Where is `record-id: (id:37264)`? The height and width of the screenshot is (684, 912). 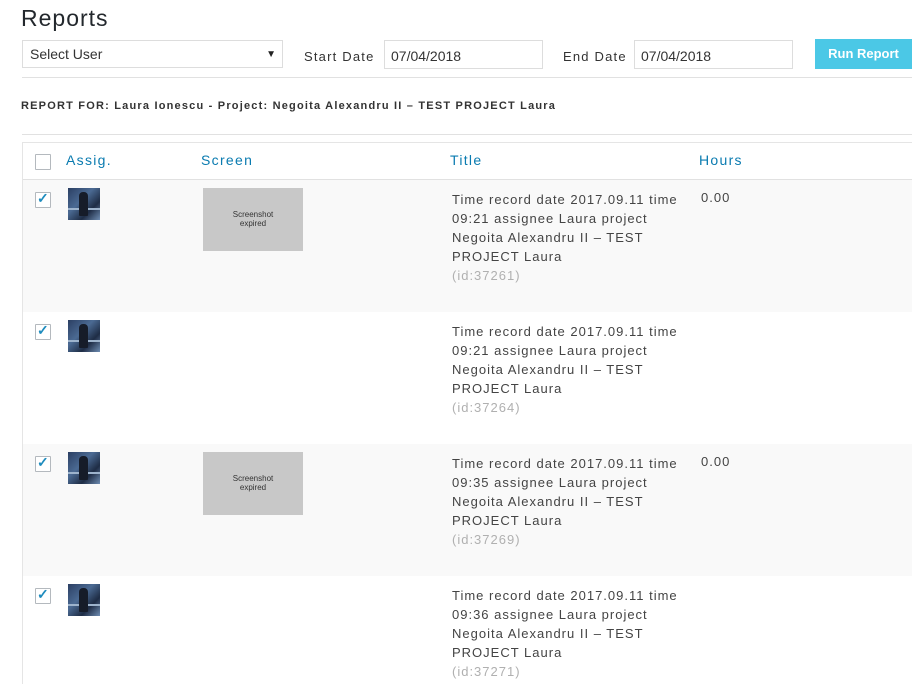 record-id: (id:37264) is located at coordinates (486, 407).